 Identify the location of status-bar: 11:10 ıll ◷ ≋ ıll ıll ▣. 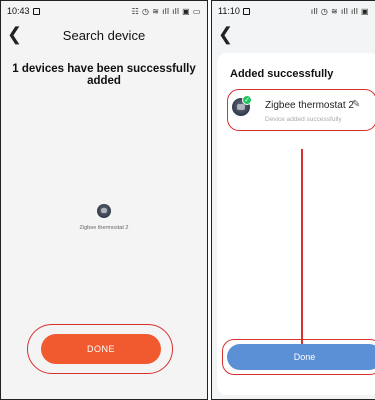
(293, 11).